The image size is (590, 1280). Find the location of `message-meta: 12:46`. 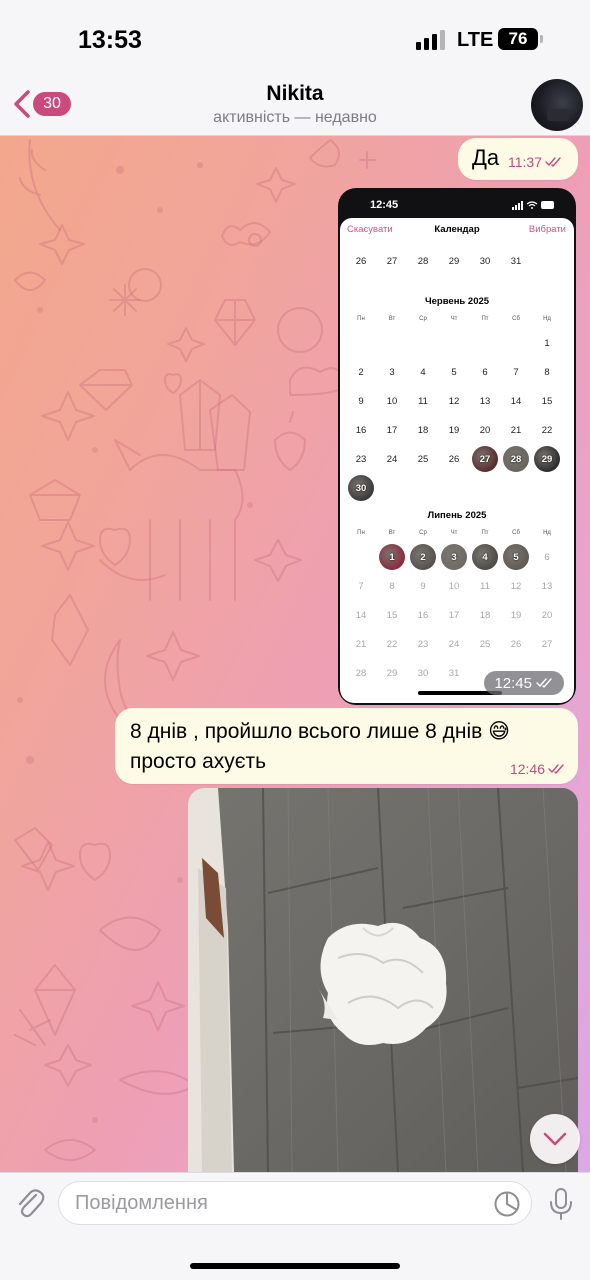

message-meta: 12:46 is located at coordinates (538, 769).